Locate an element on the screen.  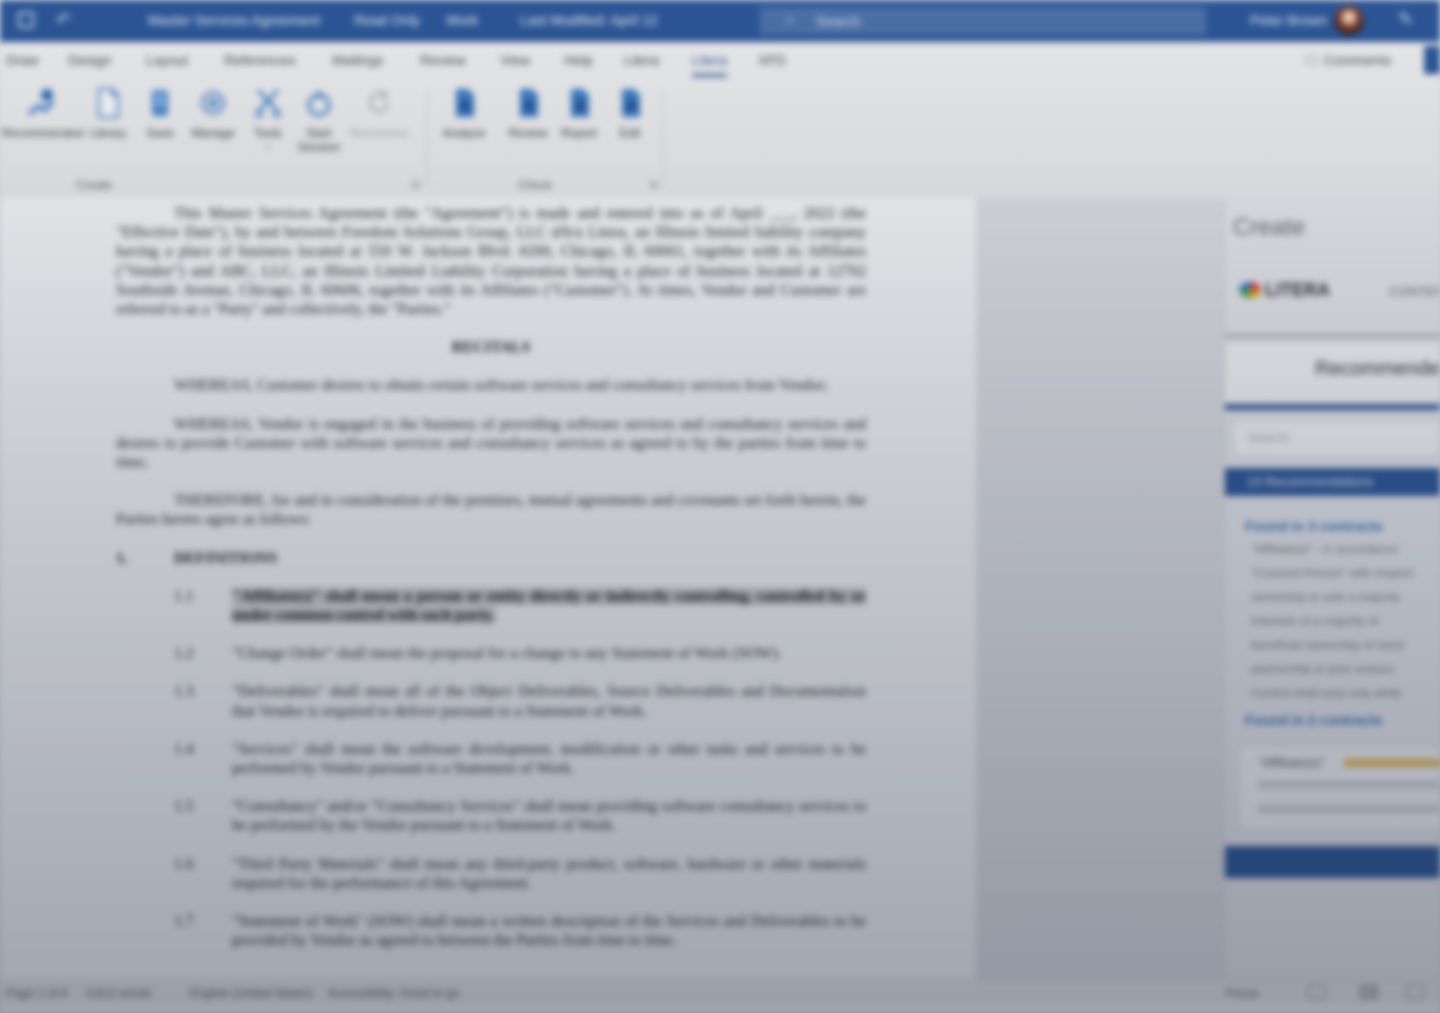
window-edge is located at coordinates (720, 1008).